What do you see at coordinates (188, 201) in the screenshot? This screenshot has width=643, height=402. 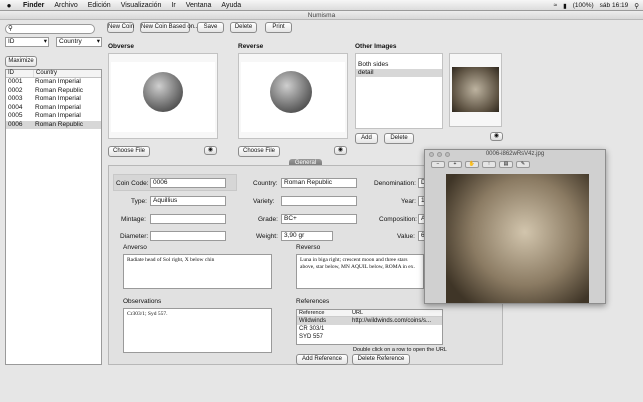 I see `type-field: Aquillius` at bounding box center [188, 201].